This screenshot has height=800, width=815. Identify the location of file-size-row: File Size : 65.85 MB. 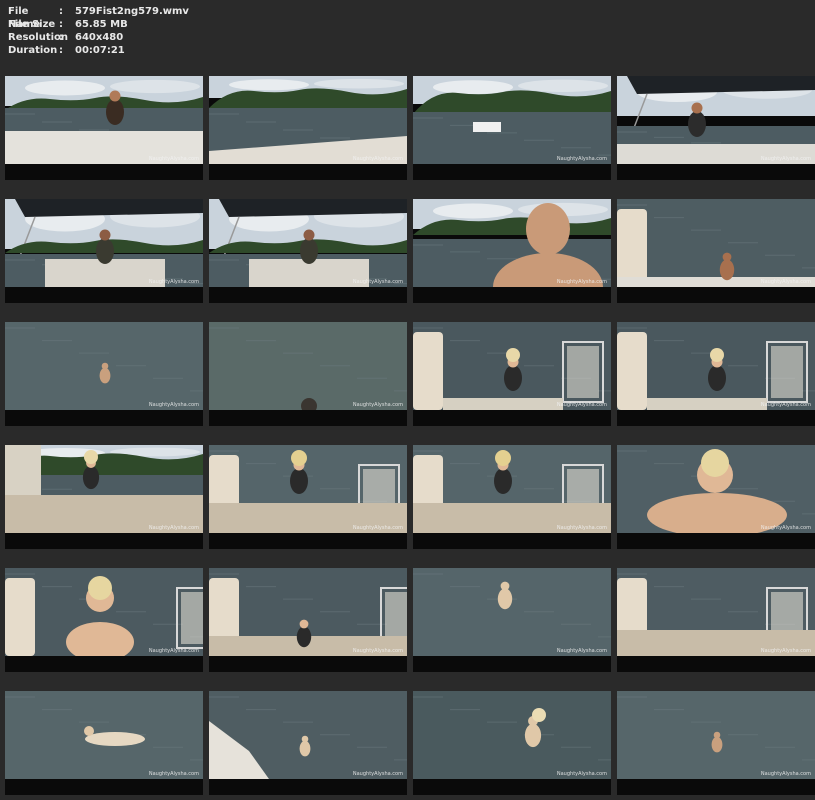
(98, 24).